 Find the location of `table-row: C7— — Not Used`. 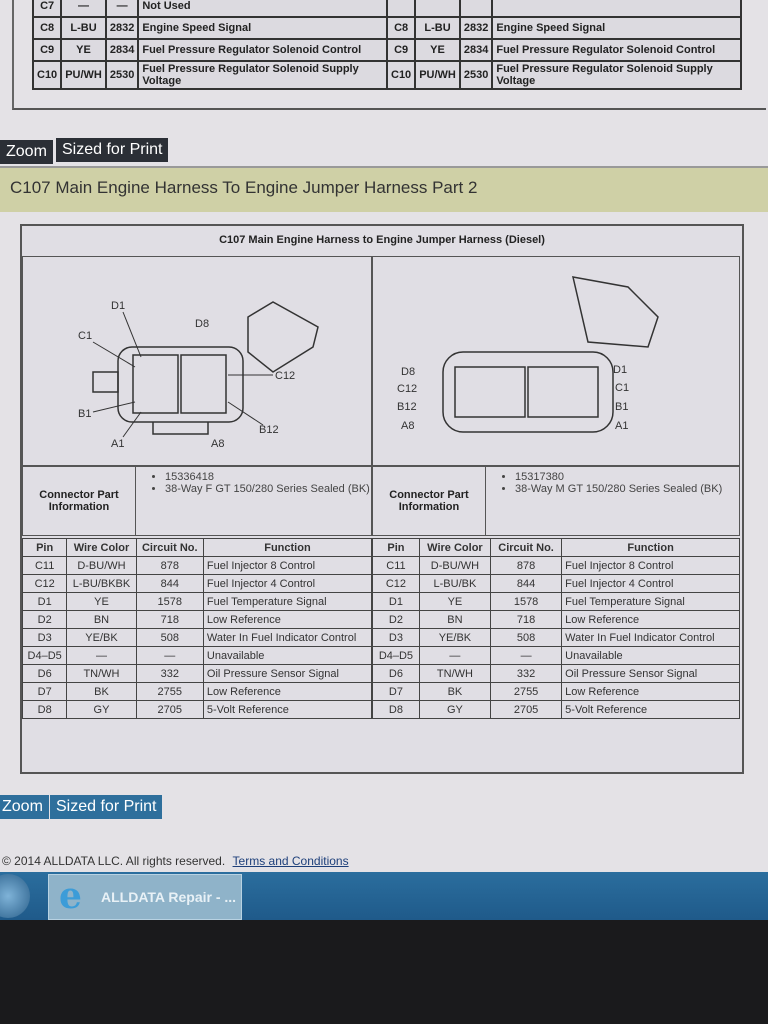

table-row: C7— — Not Used is located at coordinates (386, 9).